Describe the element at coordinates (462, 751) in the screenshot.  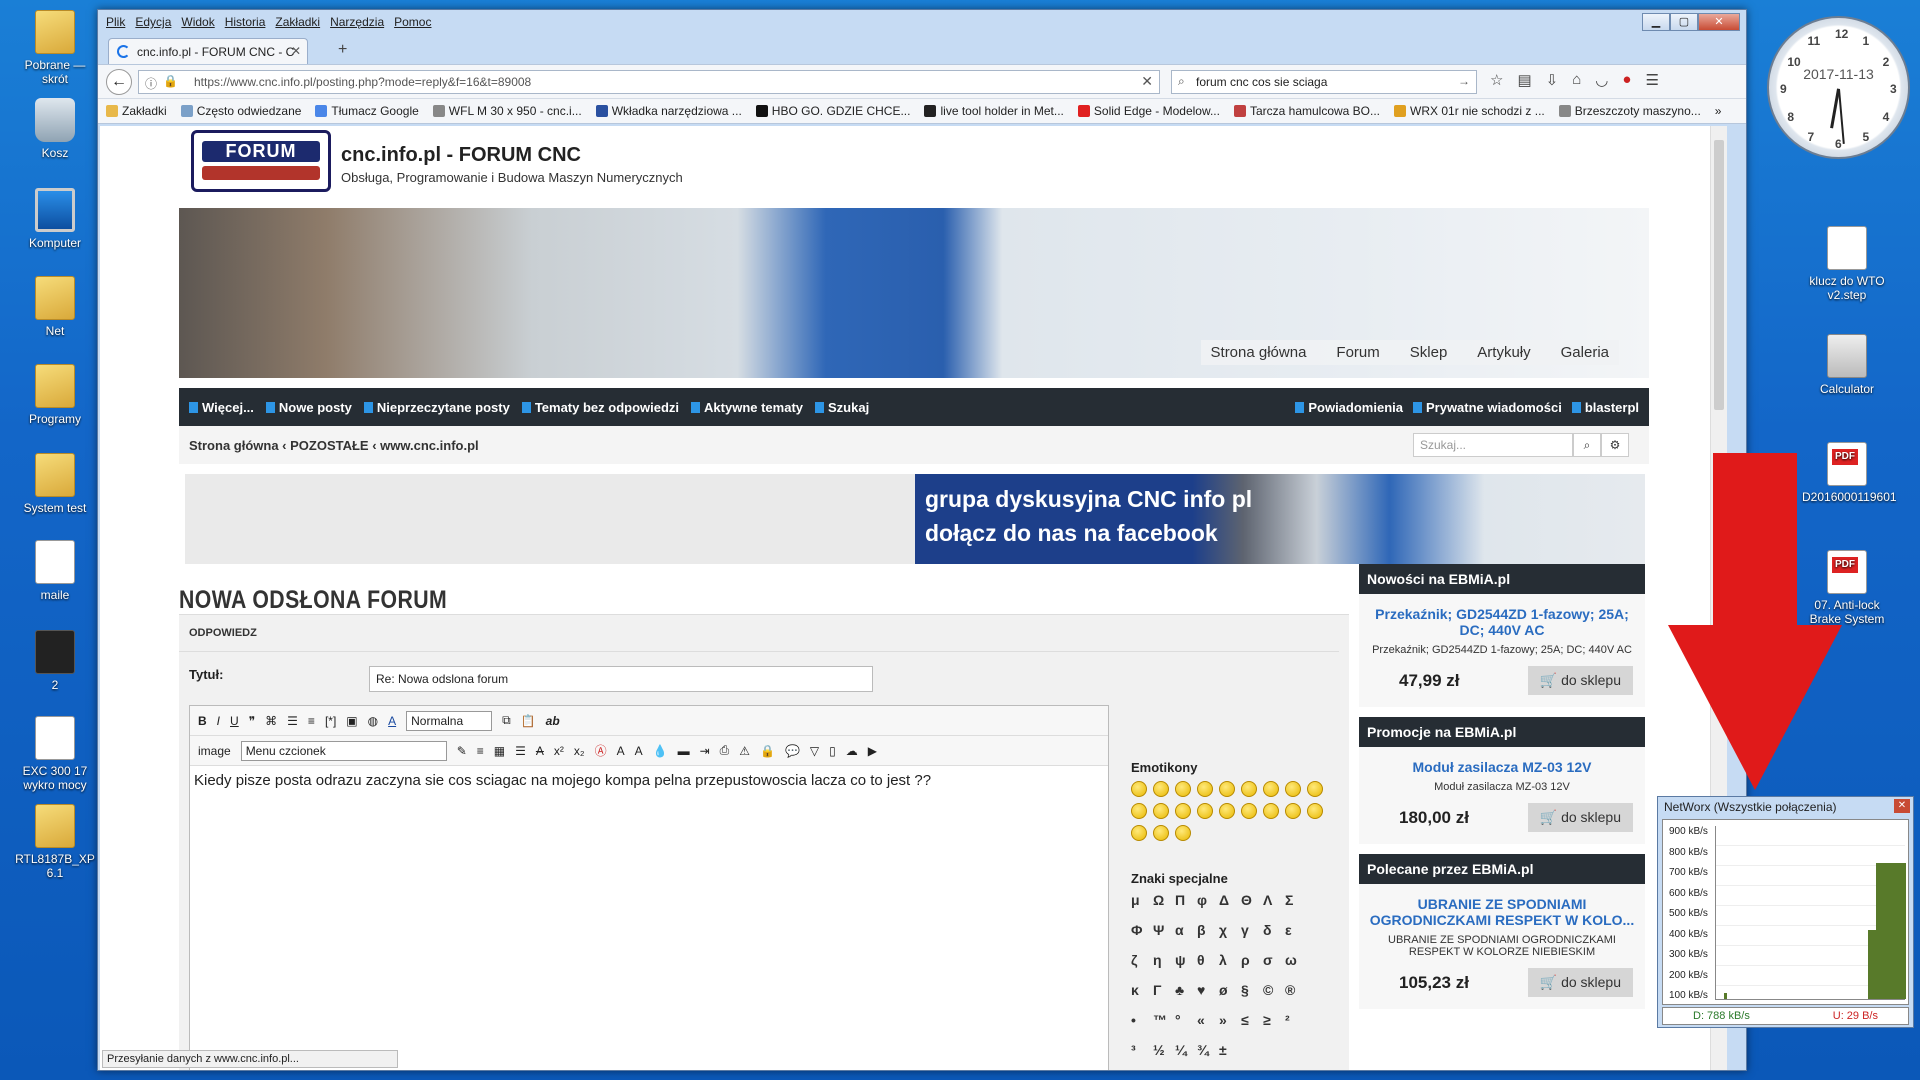
I see `highlight-icon: ✎` at that location.